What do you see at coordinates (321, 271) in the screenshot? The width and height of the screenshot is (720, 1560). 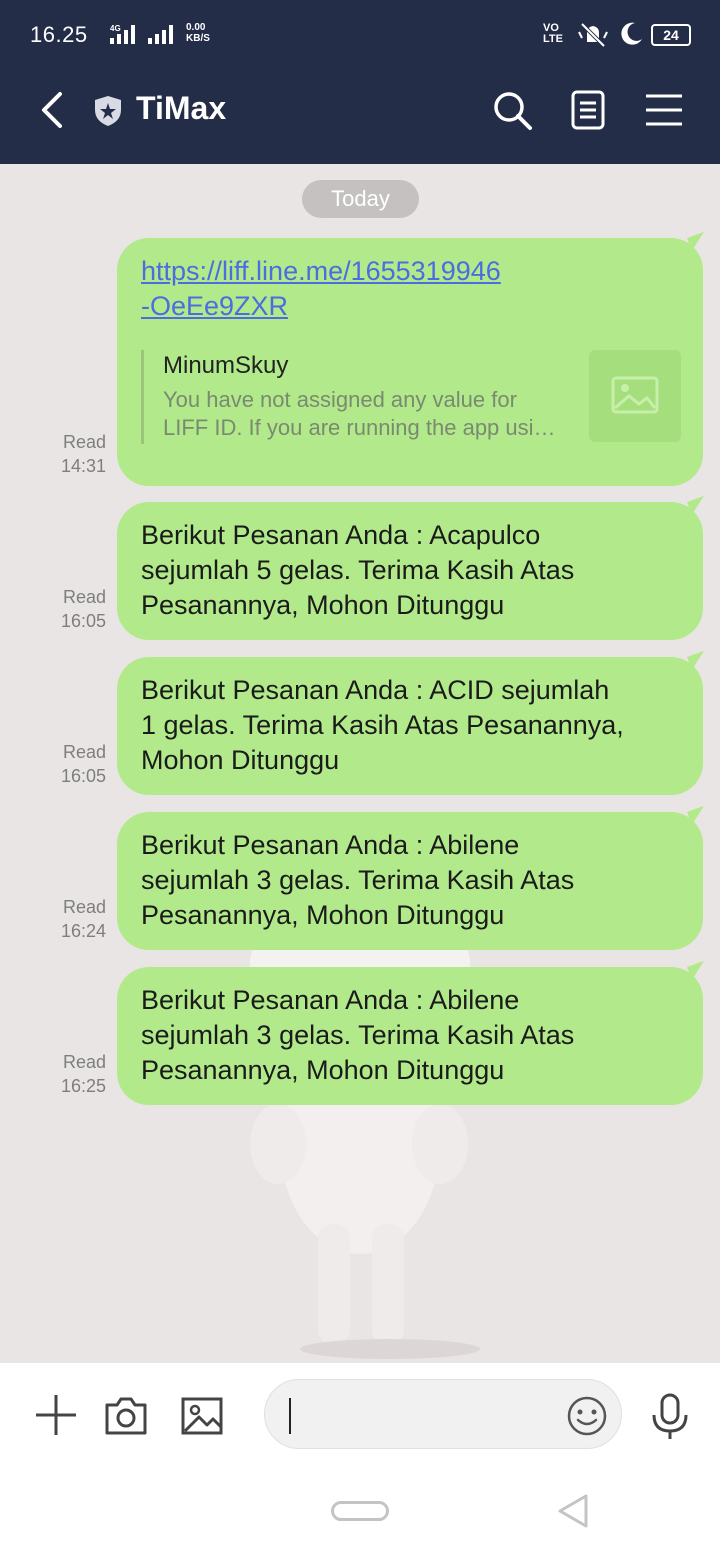 I see `link-line-1: https://liff.line.me/1655319946` at bounding box center [321, 271].